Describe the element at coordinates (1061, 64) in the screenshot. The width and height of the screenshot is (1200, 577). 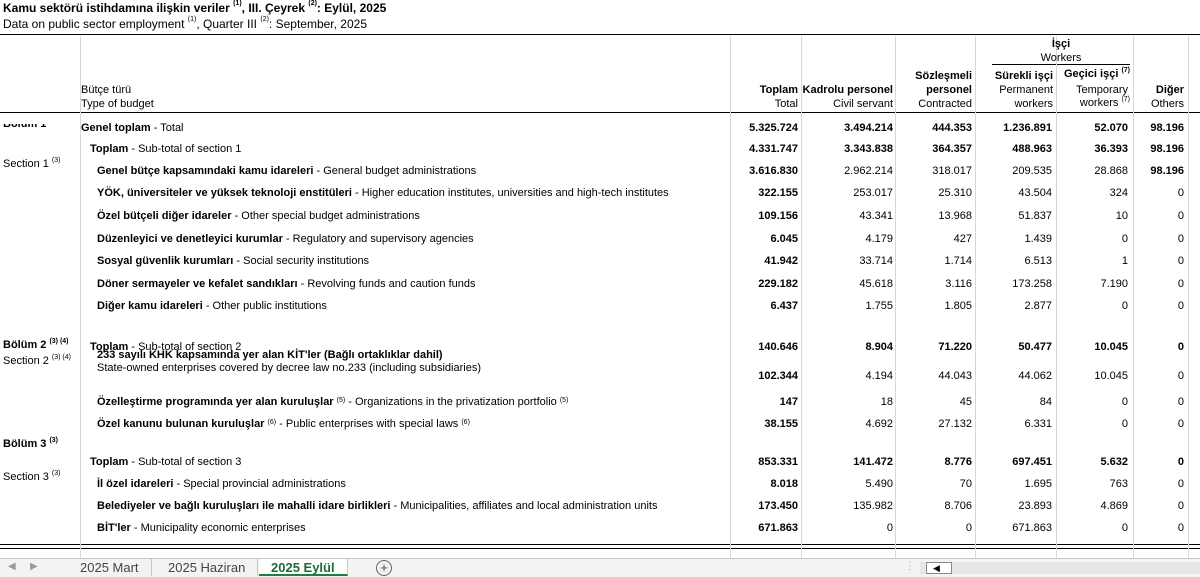
I see `workers-group-rule` at that location.